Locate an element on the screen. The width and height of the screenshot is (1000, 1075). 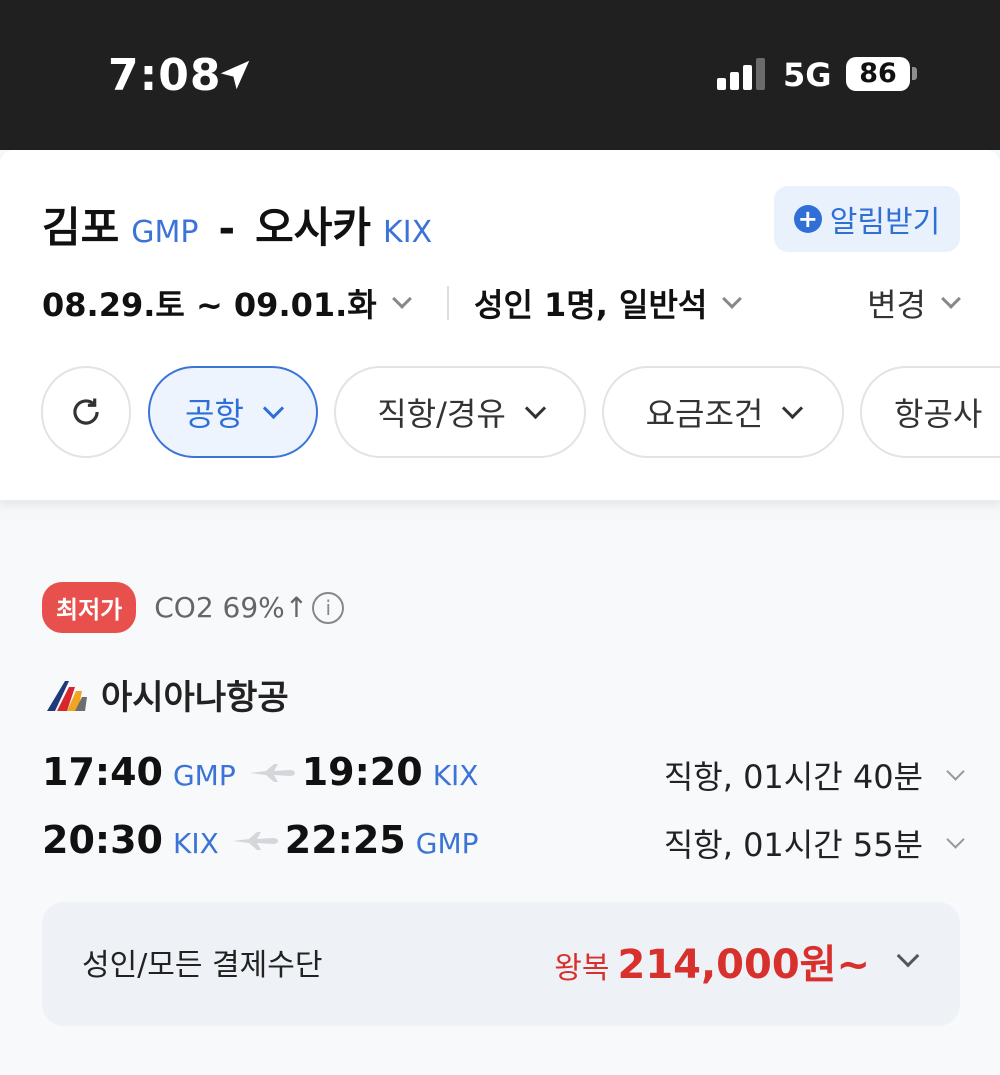
status-time: 7:08 is located at coordinates (165, 75).